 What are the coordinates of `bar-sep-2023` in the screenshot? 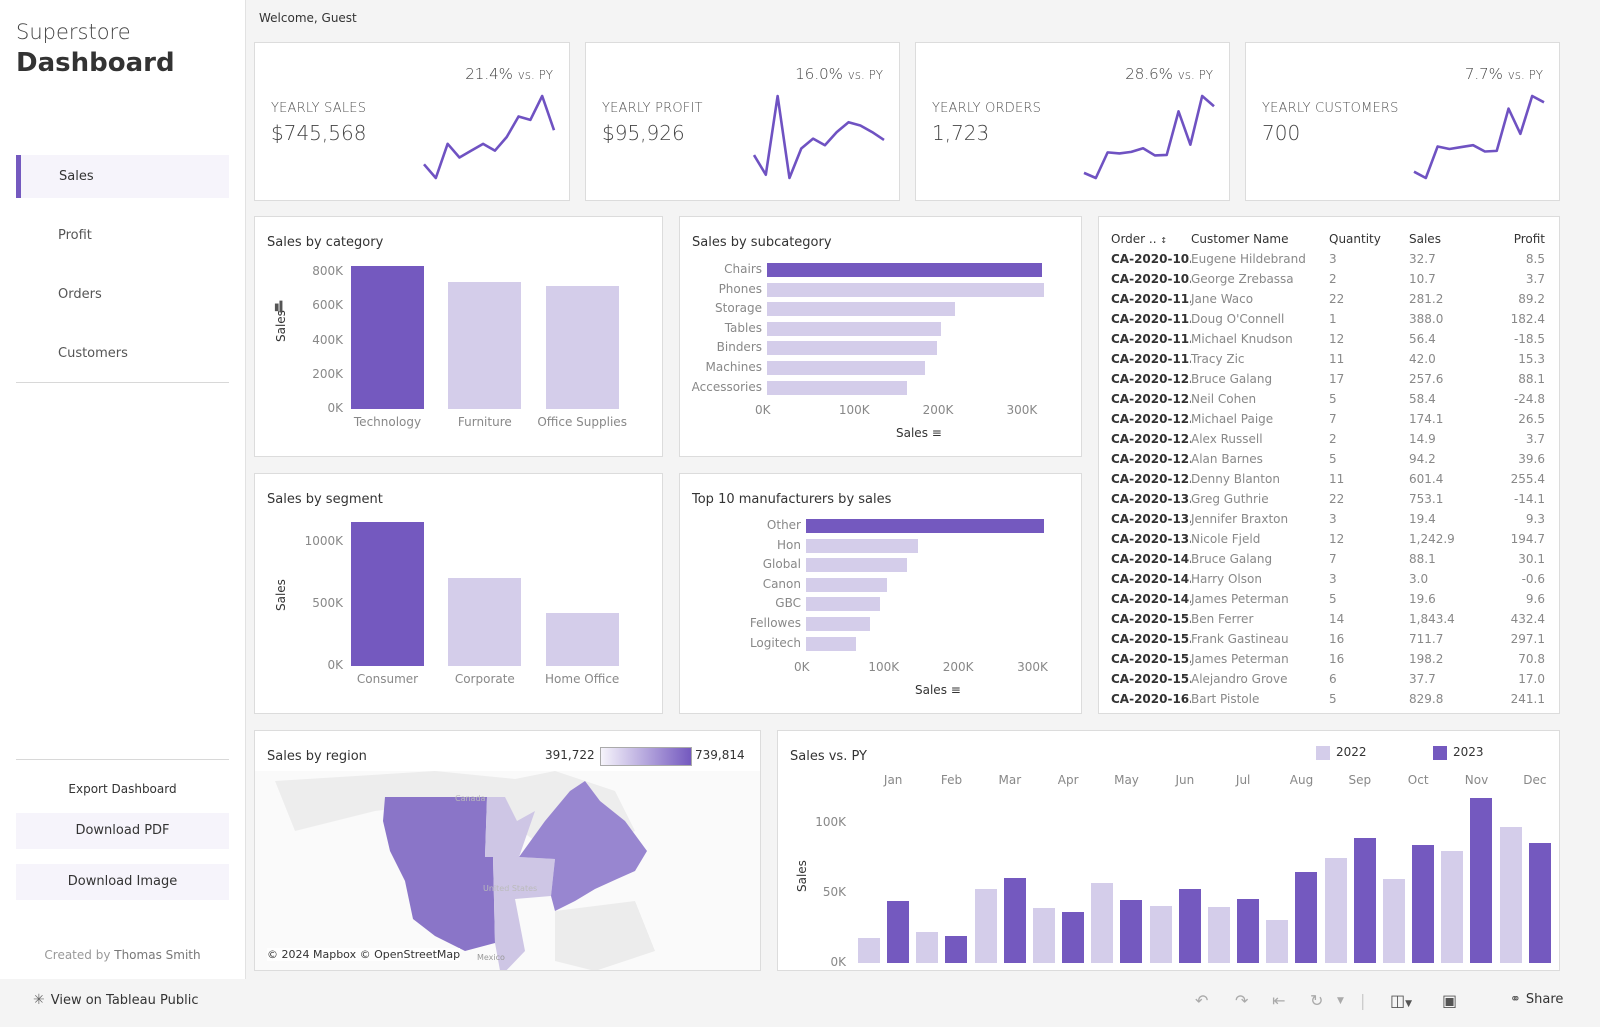 It's located at (1364, 900).